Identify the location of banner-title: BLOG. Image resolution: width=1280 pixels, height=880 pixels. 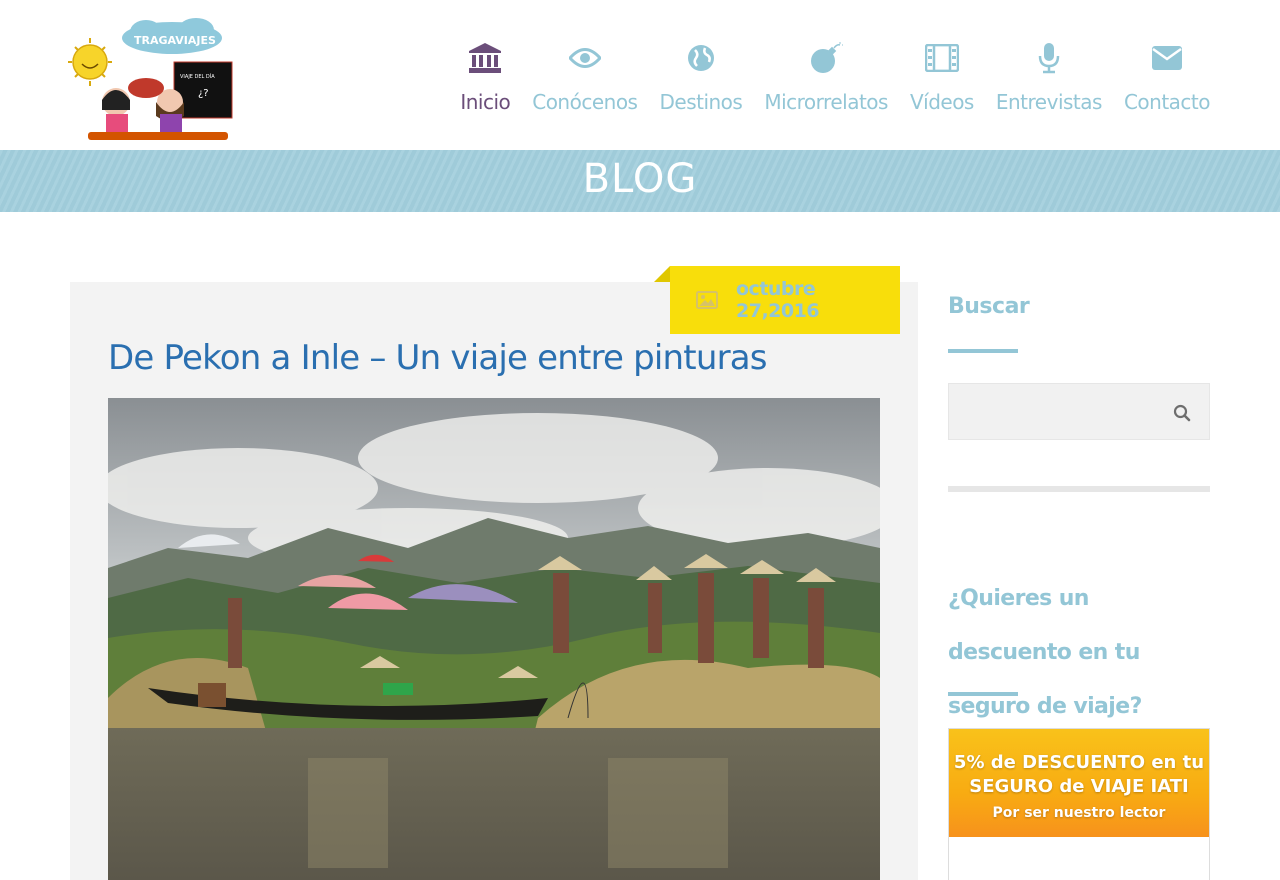
(640, 179).